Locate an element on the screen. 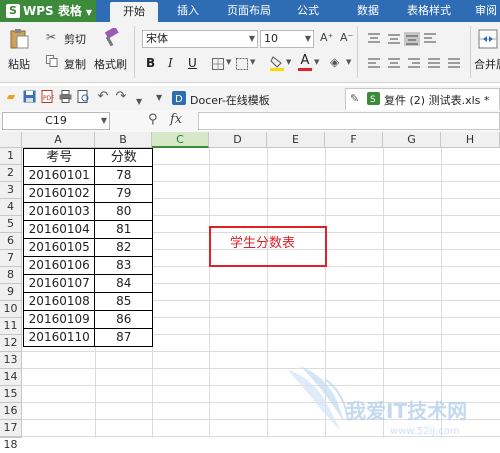 Image resolution: width=500 pixels, height=453 pixels. row-header: 7 is located at coordinates (11, 258).